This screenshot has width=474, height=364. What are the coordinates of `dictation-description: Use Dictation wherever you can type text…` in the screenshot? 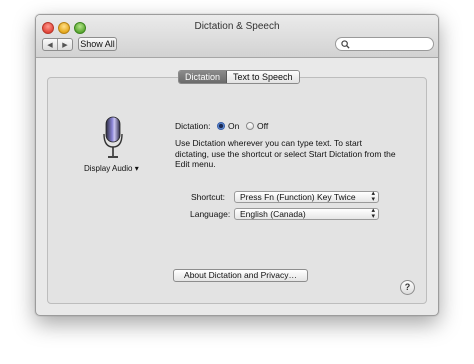 It's located at (285, 153).